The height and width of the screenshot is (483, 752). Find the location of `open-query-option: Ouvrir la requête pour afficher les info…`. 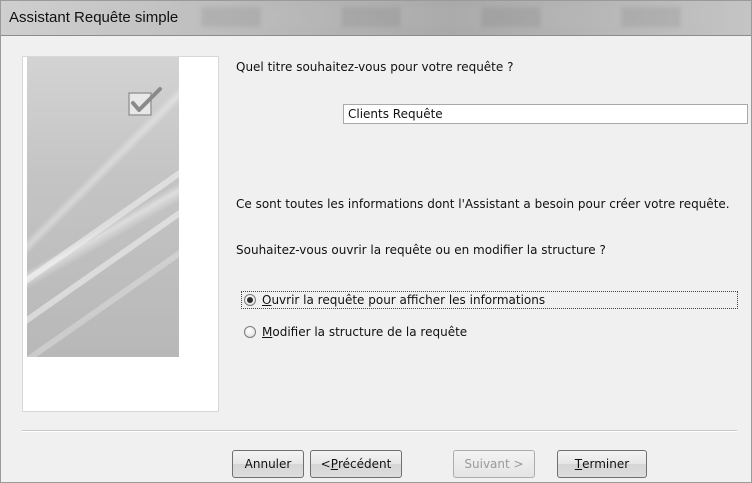

open-query-option: Ouvrir la requête pour afficher les info… is located at coordinates (489, 300).